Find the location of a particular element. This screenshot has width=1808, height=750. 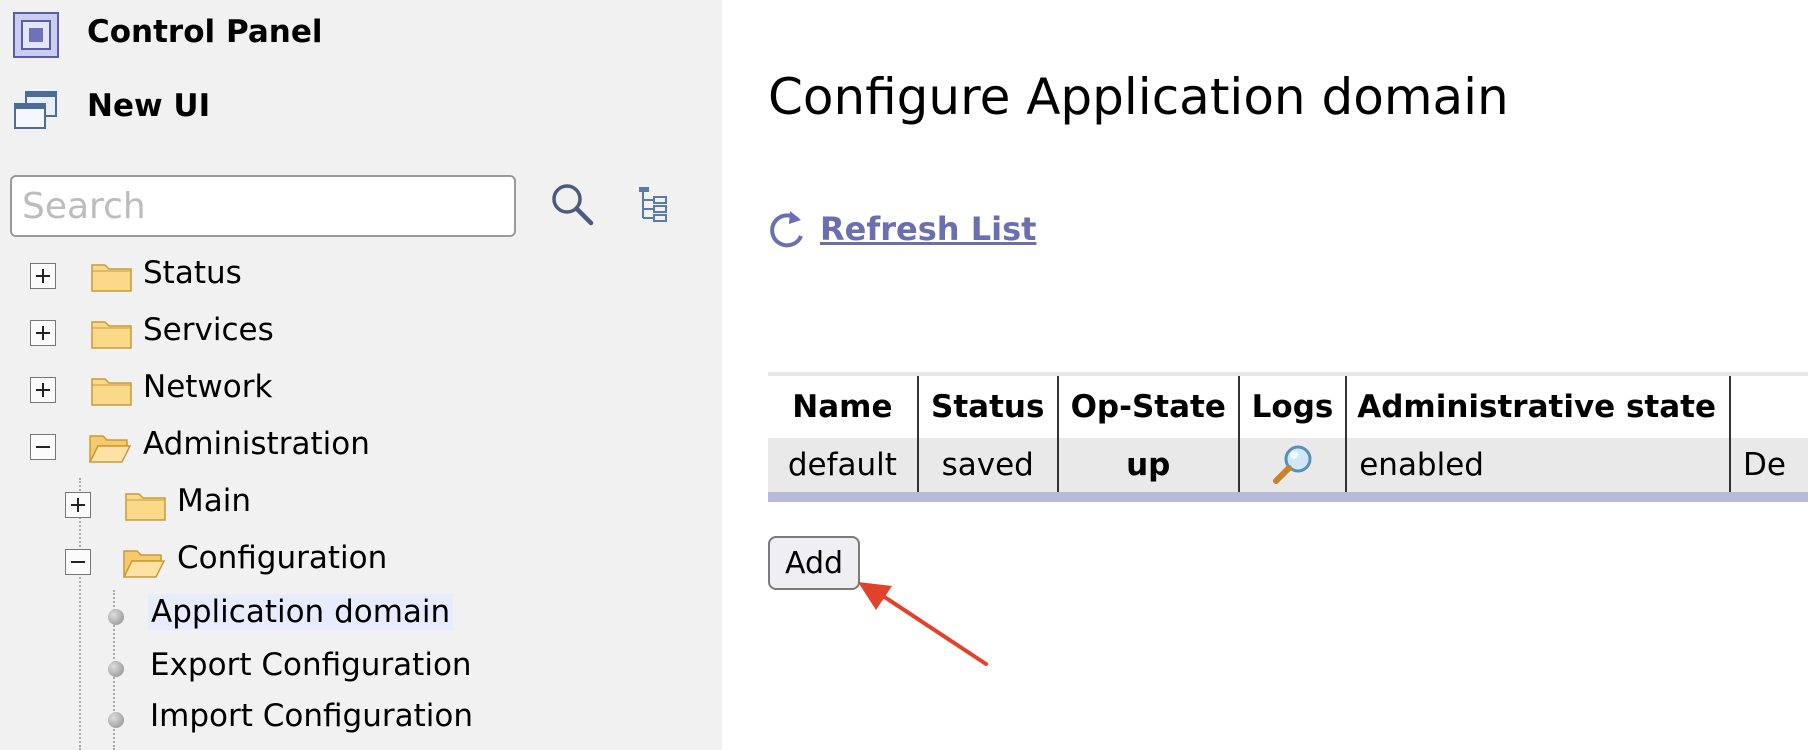

tree-label-network: Network is located at coordinates (207, 387).